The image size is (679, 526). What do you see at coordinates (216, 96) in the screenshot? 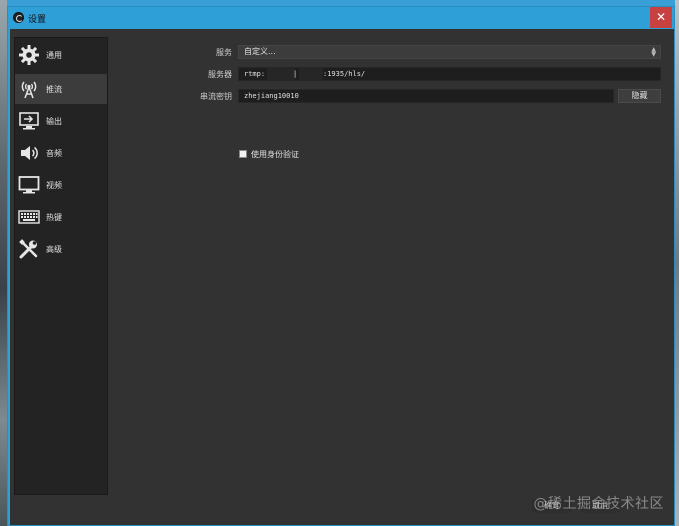
I see `stream-key-label: 串流密钥` at bounding box center [216, 96].